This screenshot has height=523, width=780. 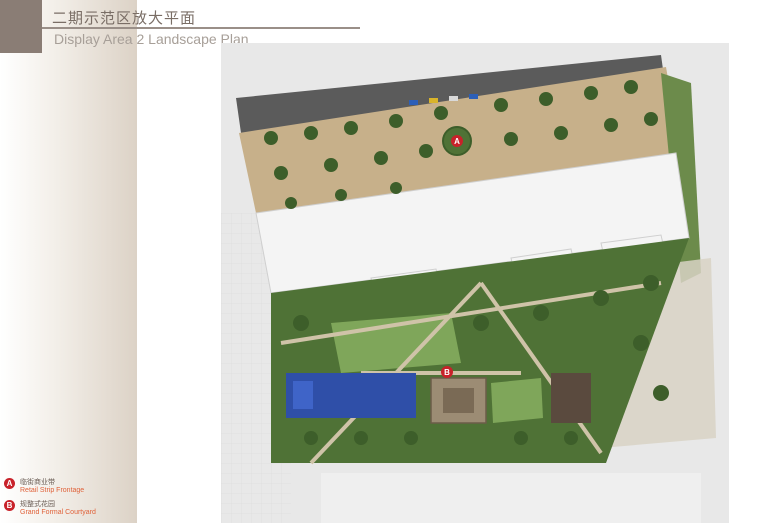 What do you see at coordinates (37, 482) in the screenshot?
I see `legend-label-cn-a: 临街商业带` at bounding box center [37, 482].